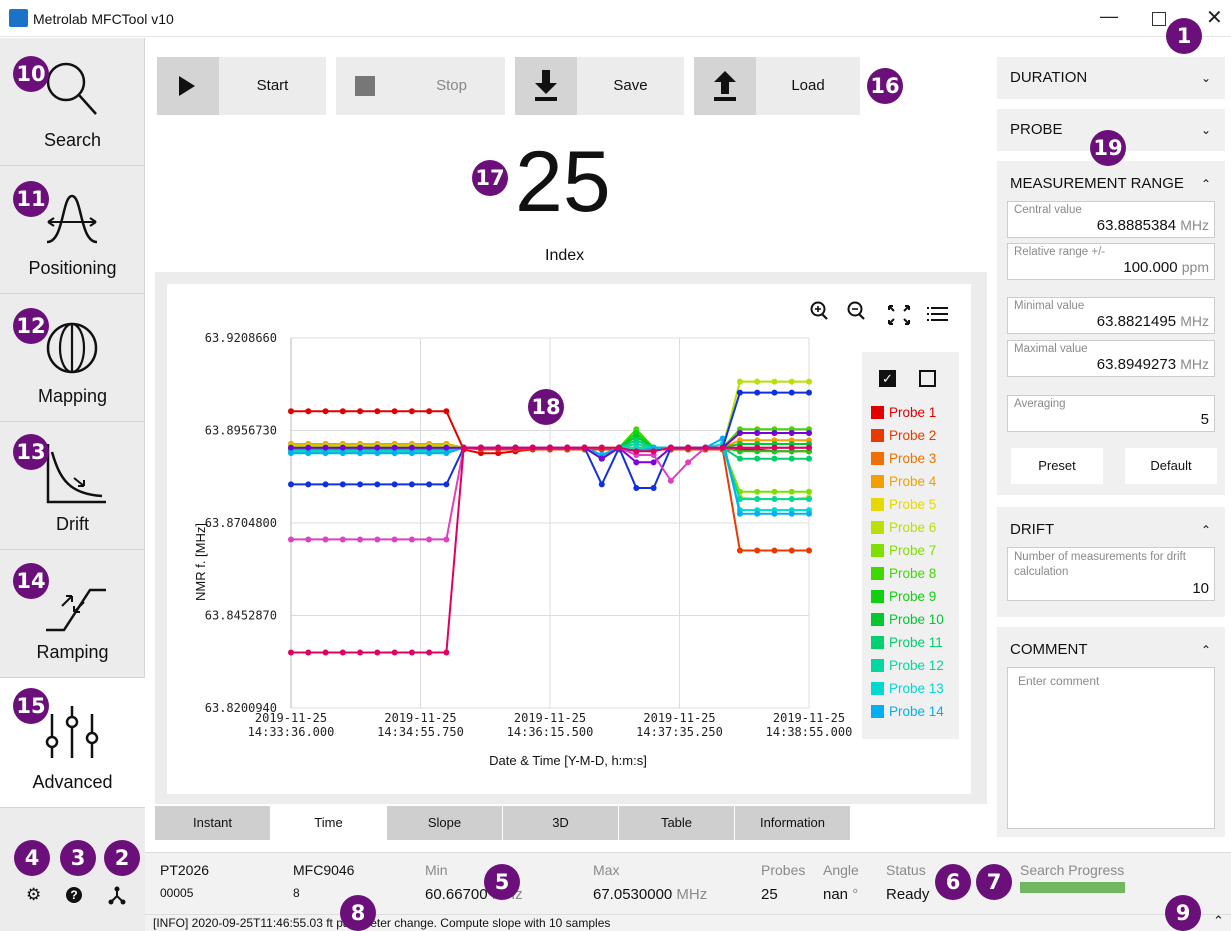 This screenshot has width=1231, height=931. I want to click on duration-section: DURATION ⌄, so click(1111, 78).